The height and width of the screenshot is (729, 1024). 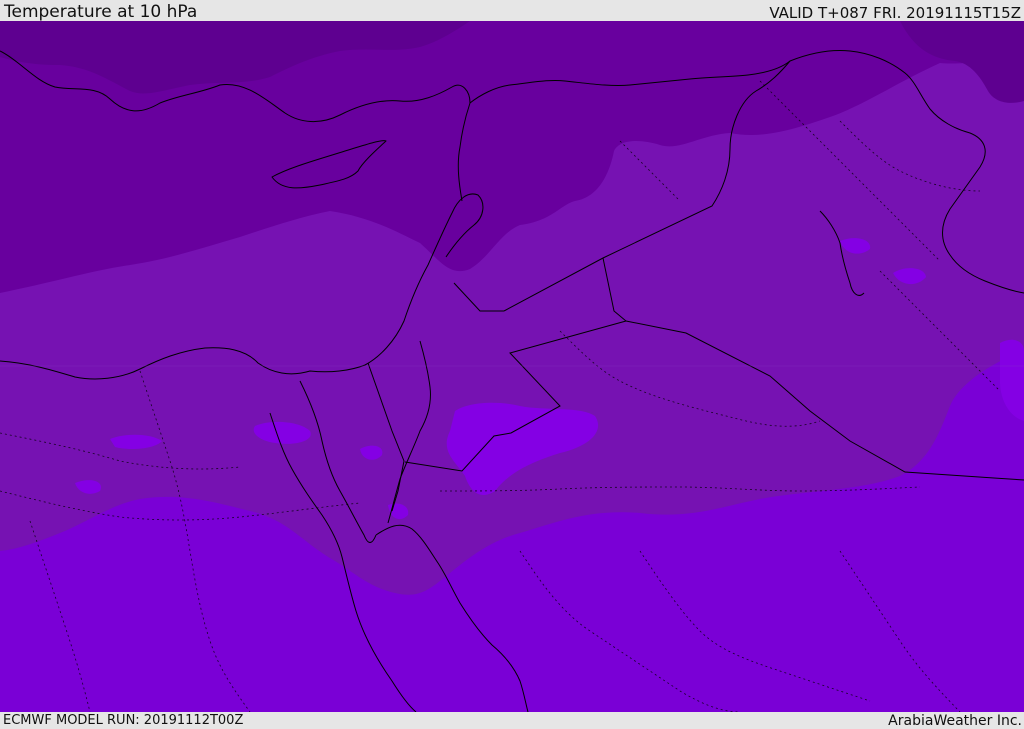 I want to click on valid-time: VALID T+087 FRI. 20191115T15Z, so click(x=895, y=13).